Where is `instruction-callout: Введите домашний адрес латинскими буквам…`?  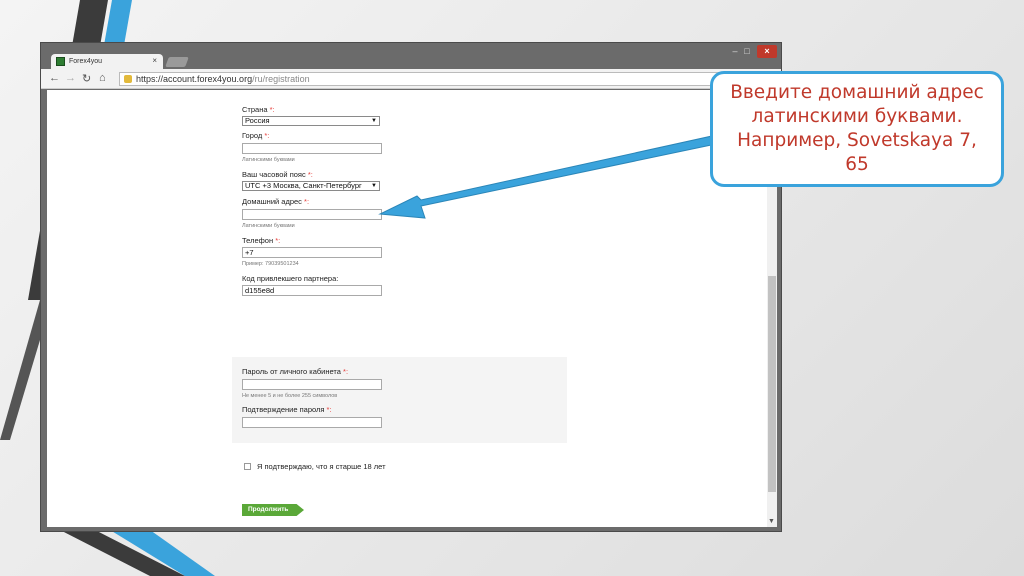 instruction-callout: Введите домашний адрес латинскими буквам… is located at coordinates (857, 129).